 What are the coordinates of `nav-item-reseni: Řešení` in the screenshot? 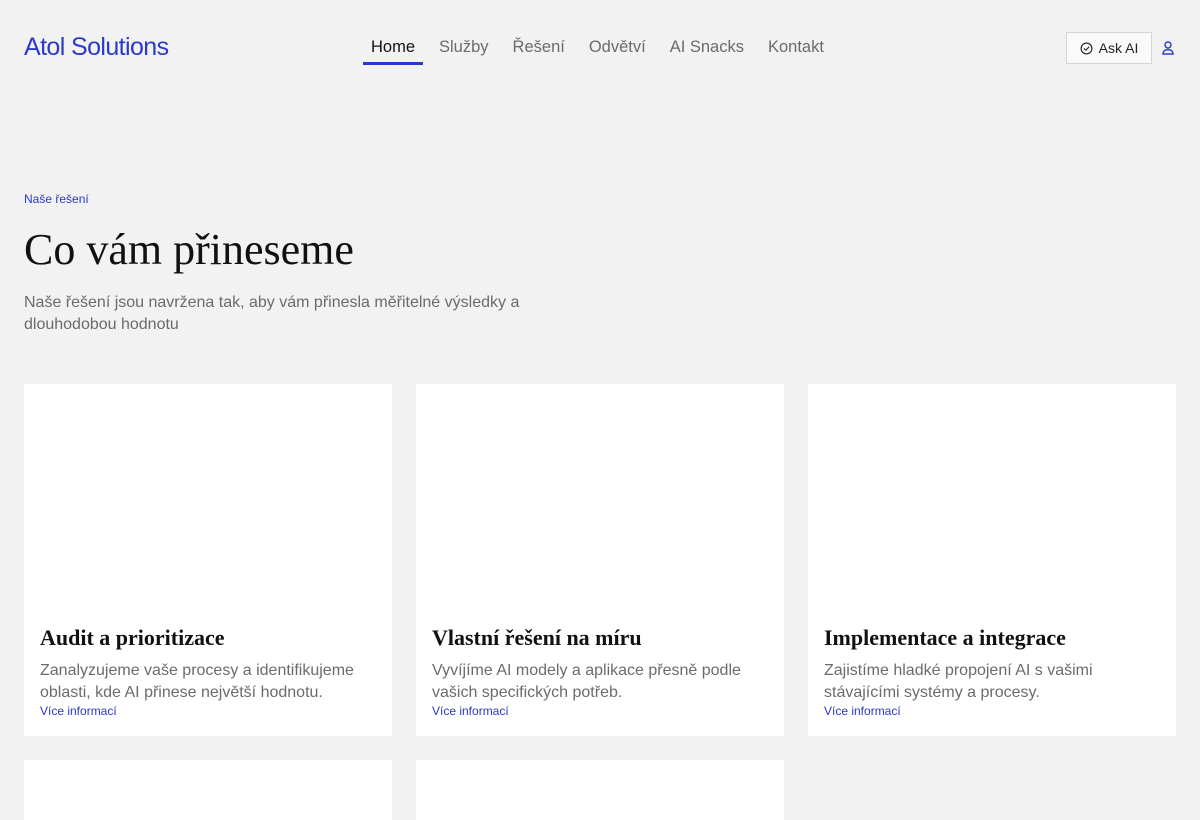 It's located at (539, 47).